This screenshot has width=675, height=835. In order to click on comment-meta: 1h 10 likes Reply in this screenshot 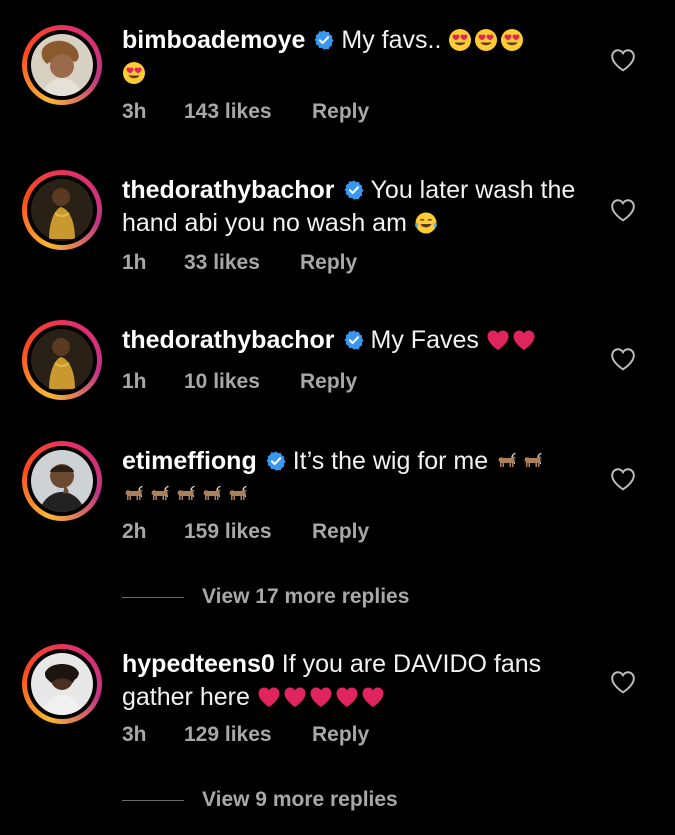, I will do `click(239, 382)`.